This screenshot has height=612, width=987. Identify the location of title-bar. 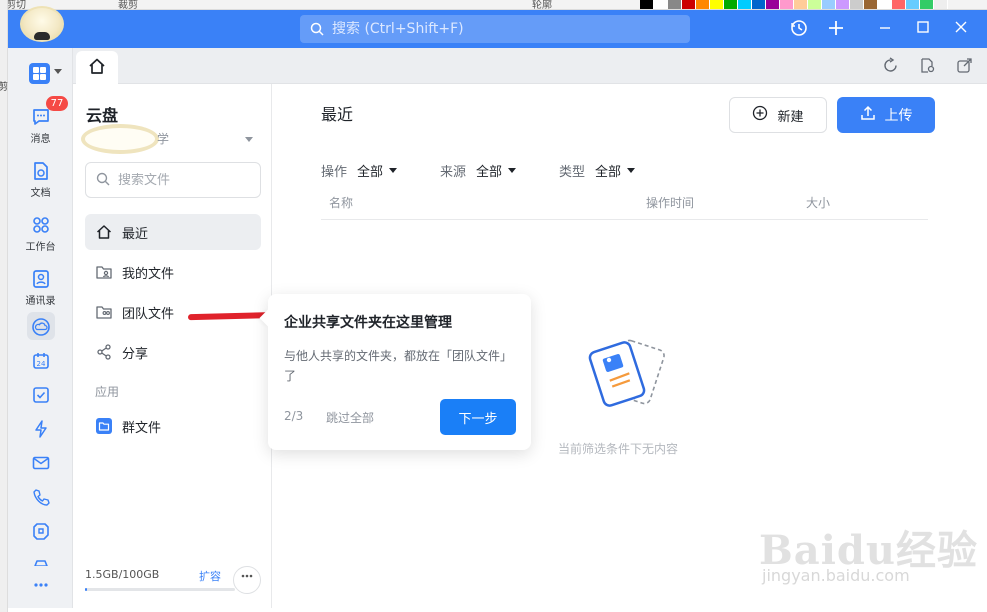
(497, 27).